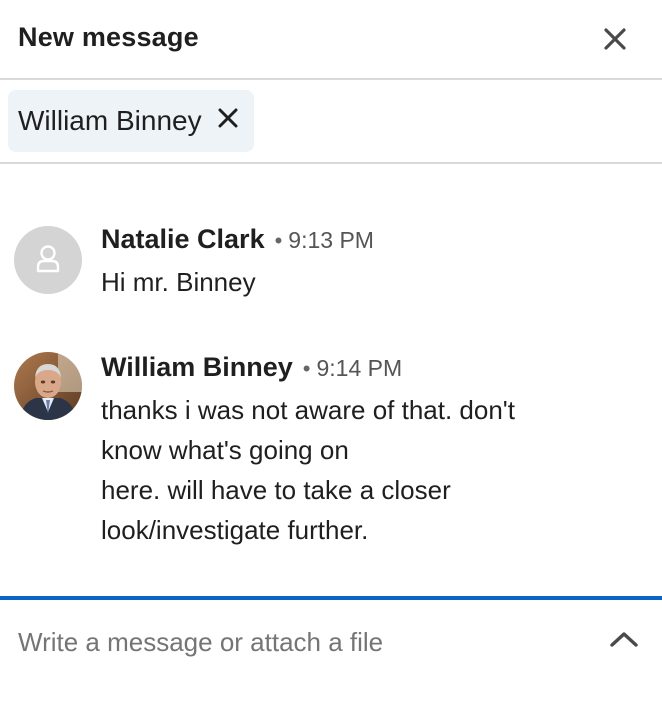  I want to click on message-body: Hi mr. Binney, so click(178, 282).